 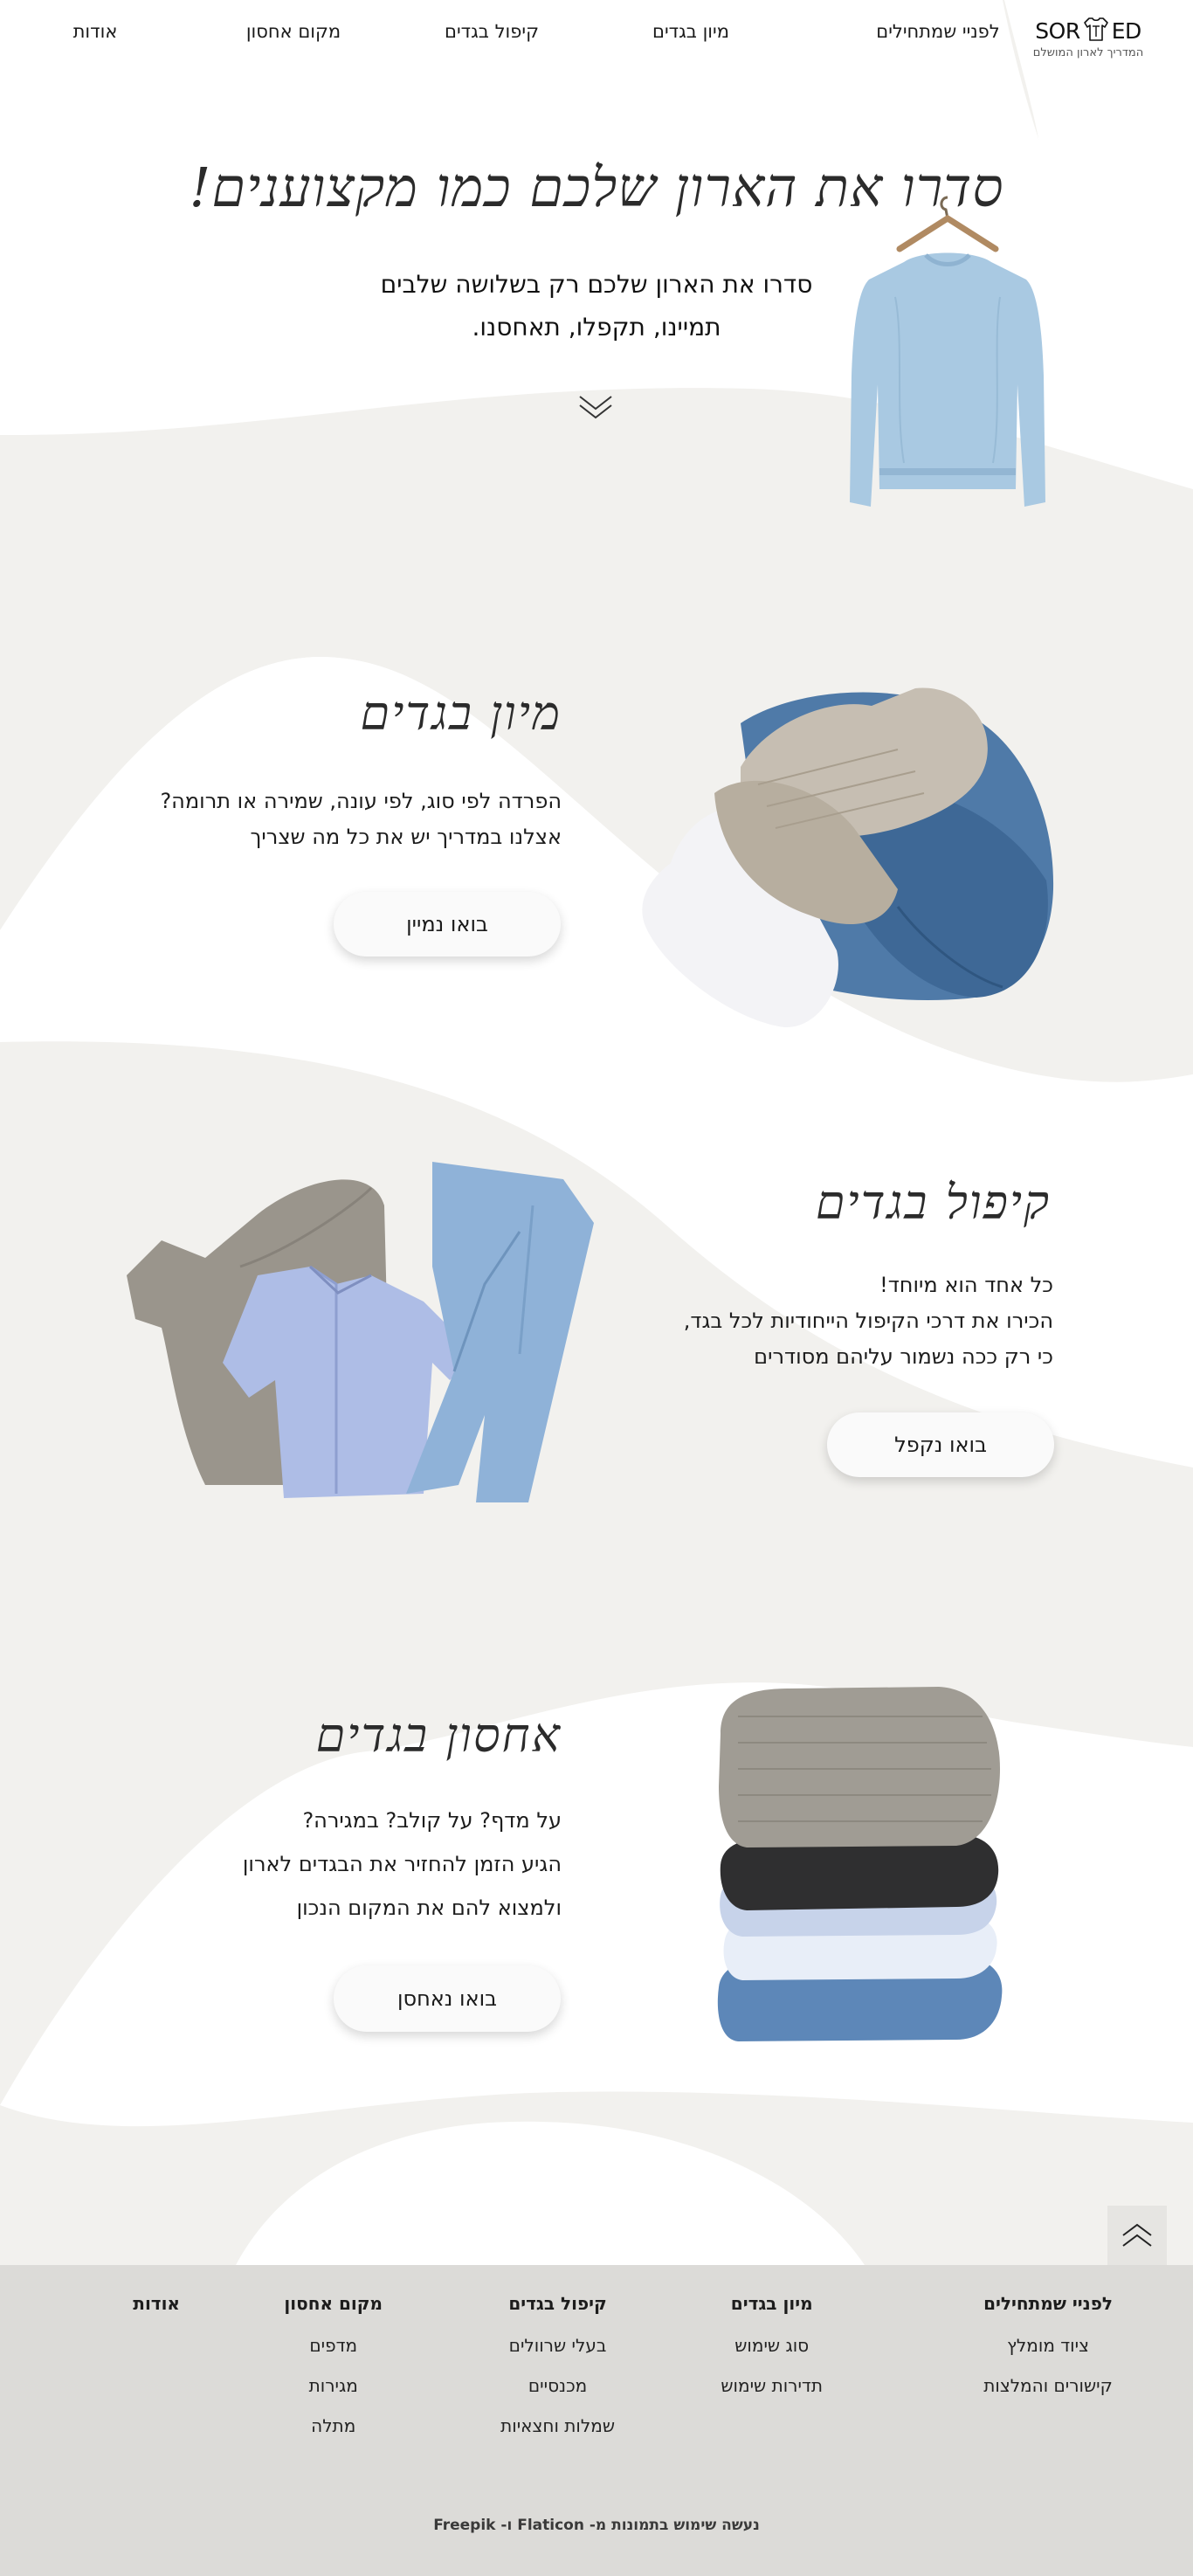 I want to click on folding-text-line-3: כי רק ככה נשמור עליהם מסודרים, so click(x=903, y=1356).